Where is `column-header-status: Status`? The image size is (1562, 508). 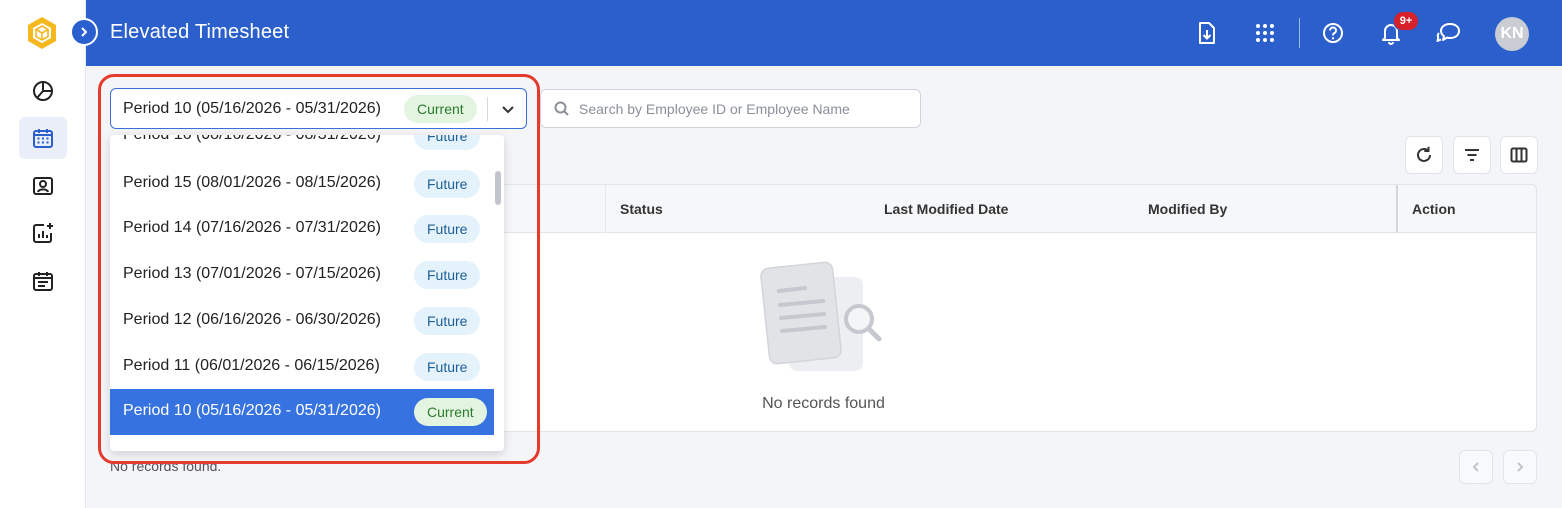 column-header-status: Status is located at coordinates (641, 209).